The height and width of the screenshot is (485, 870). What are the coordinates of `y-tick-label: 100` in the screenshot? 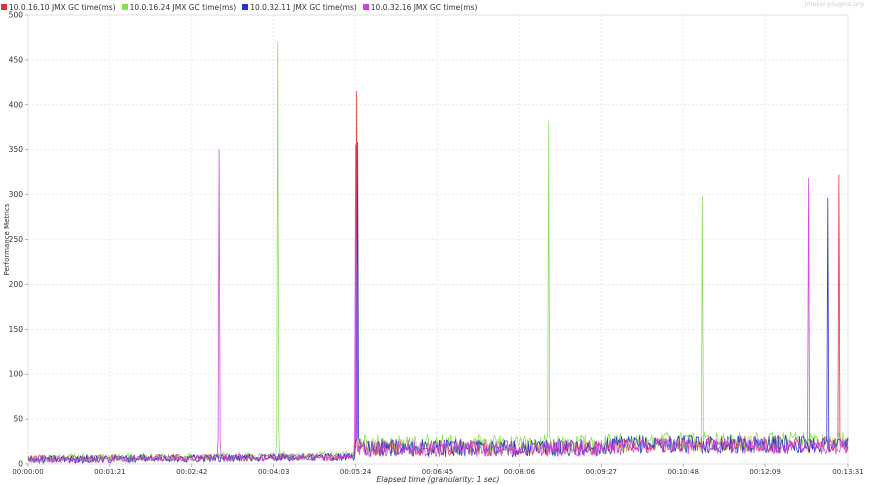 It's located at (16, 374).